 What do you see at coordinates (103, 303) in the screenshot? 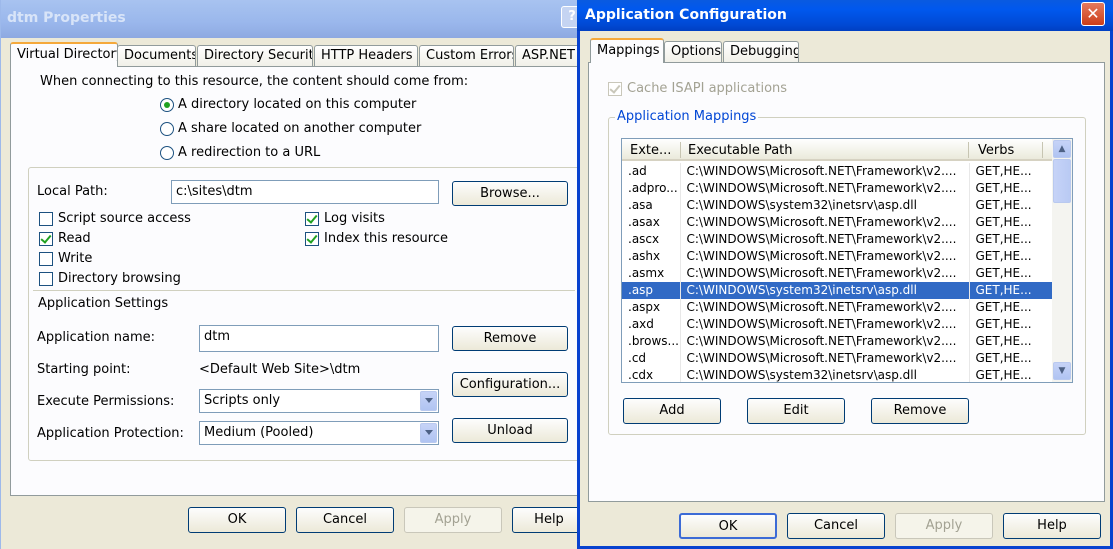
I see `app-settings-heading: Application Settings` at bounding box center [103, 303].